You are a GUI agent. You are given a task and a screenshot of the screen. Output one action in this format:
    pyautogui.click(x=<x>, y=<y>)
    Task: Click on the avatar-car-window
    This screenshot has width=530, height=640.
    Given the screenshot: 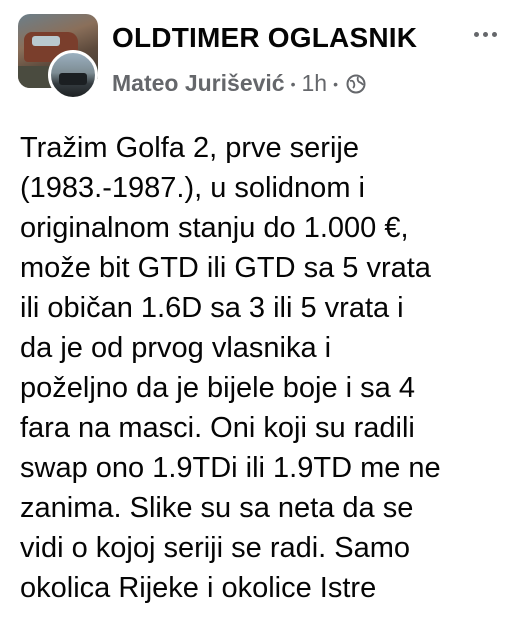 What is the action you would take?
    pyautogui.click(x=46, y=41)
    